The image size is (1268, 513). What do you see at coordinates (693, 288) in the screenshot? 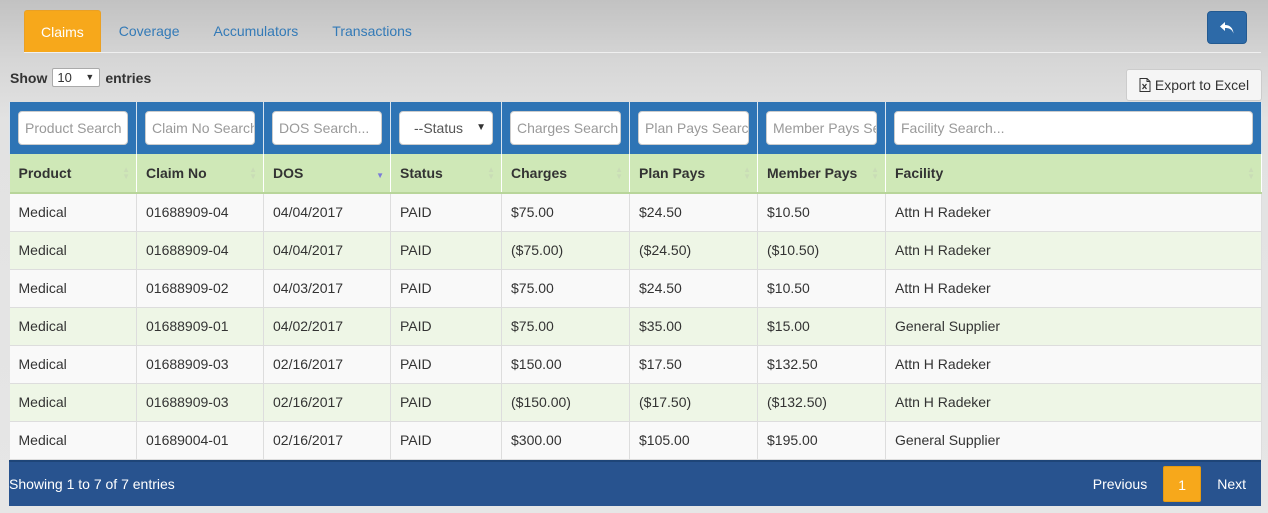
I see `cell-plan-pays: $24.50` at bounding box center [693, 288].